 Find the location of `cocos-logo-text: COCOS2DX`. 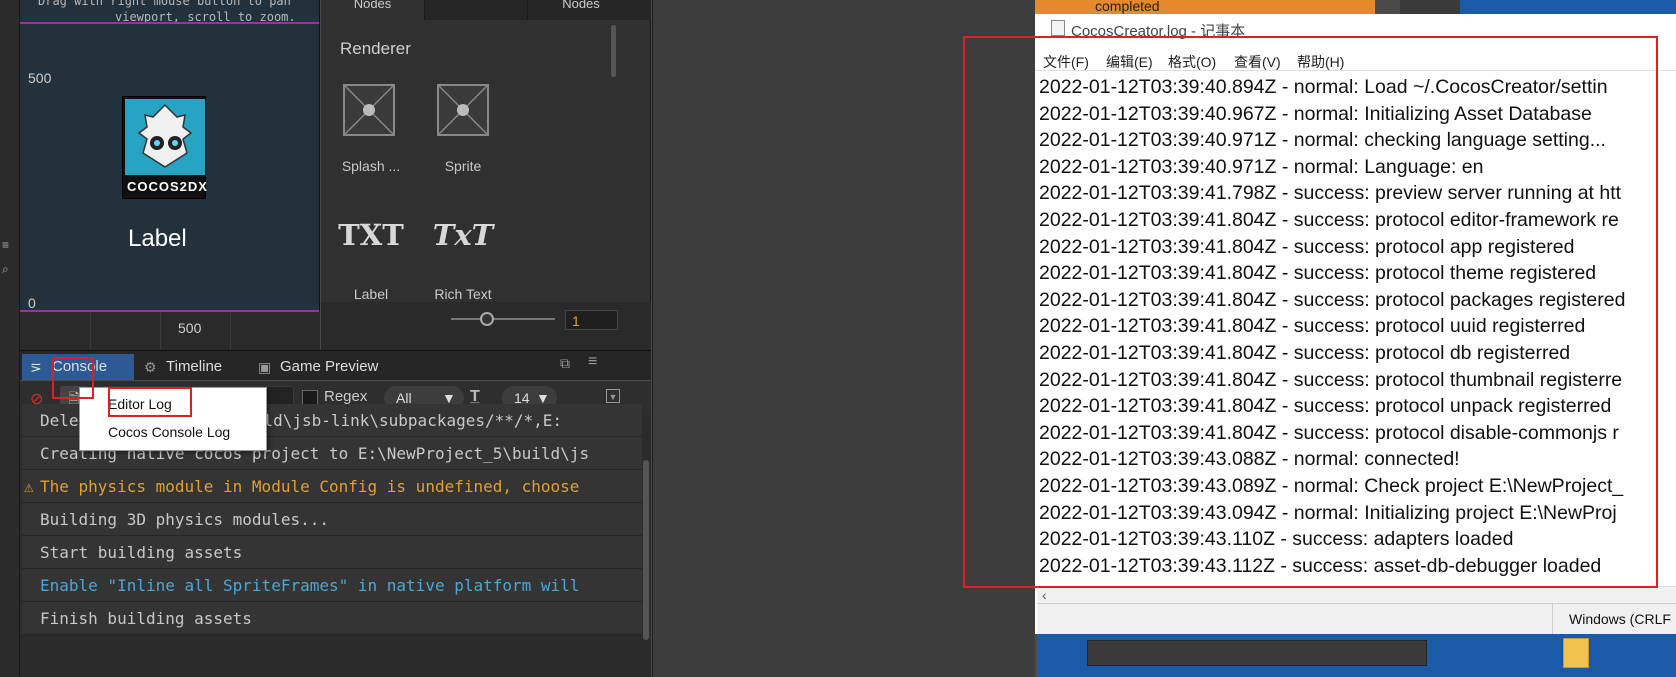

cocos-logo-text: COCOS2DX is located at coordinates (167, 186).